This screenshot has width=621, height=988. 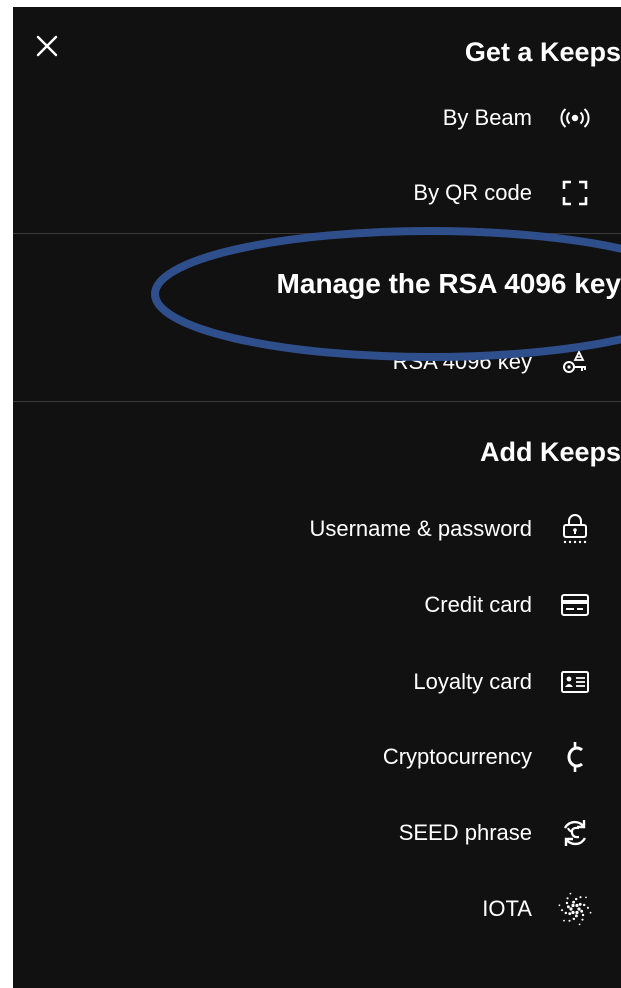 I want to click on loyalty-card-label: Loyalty card, so click(x=472, y=681).